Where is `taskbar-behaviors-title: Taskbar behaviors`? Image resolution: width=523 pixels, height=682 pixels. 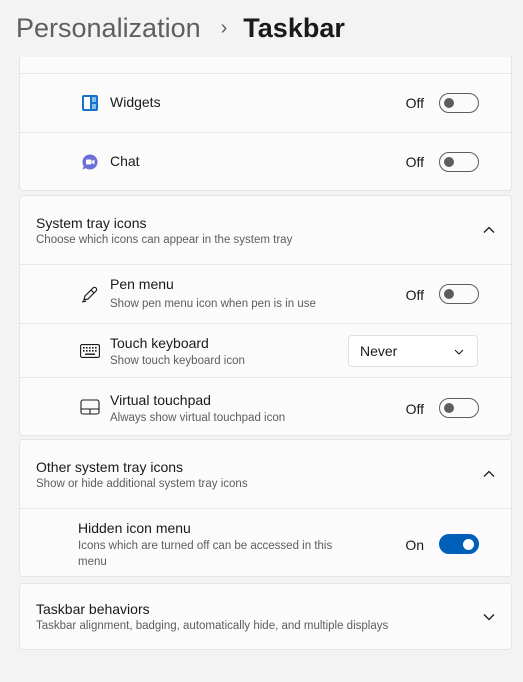 taskbar-behaviors-title: Taskbar behaviors is located at coordinates (93, 609).